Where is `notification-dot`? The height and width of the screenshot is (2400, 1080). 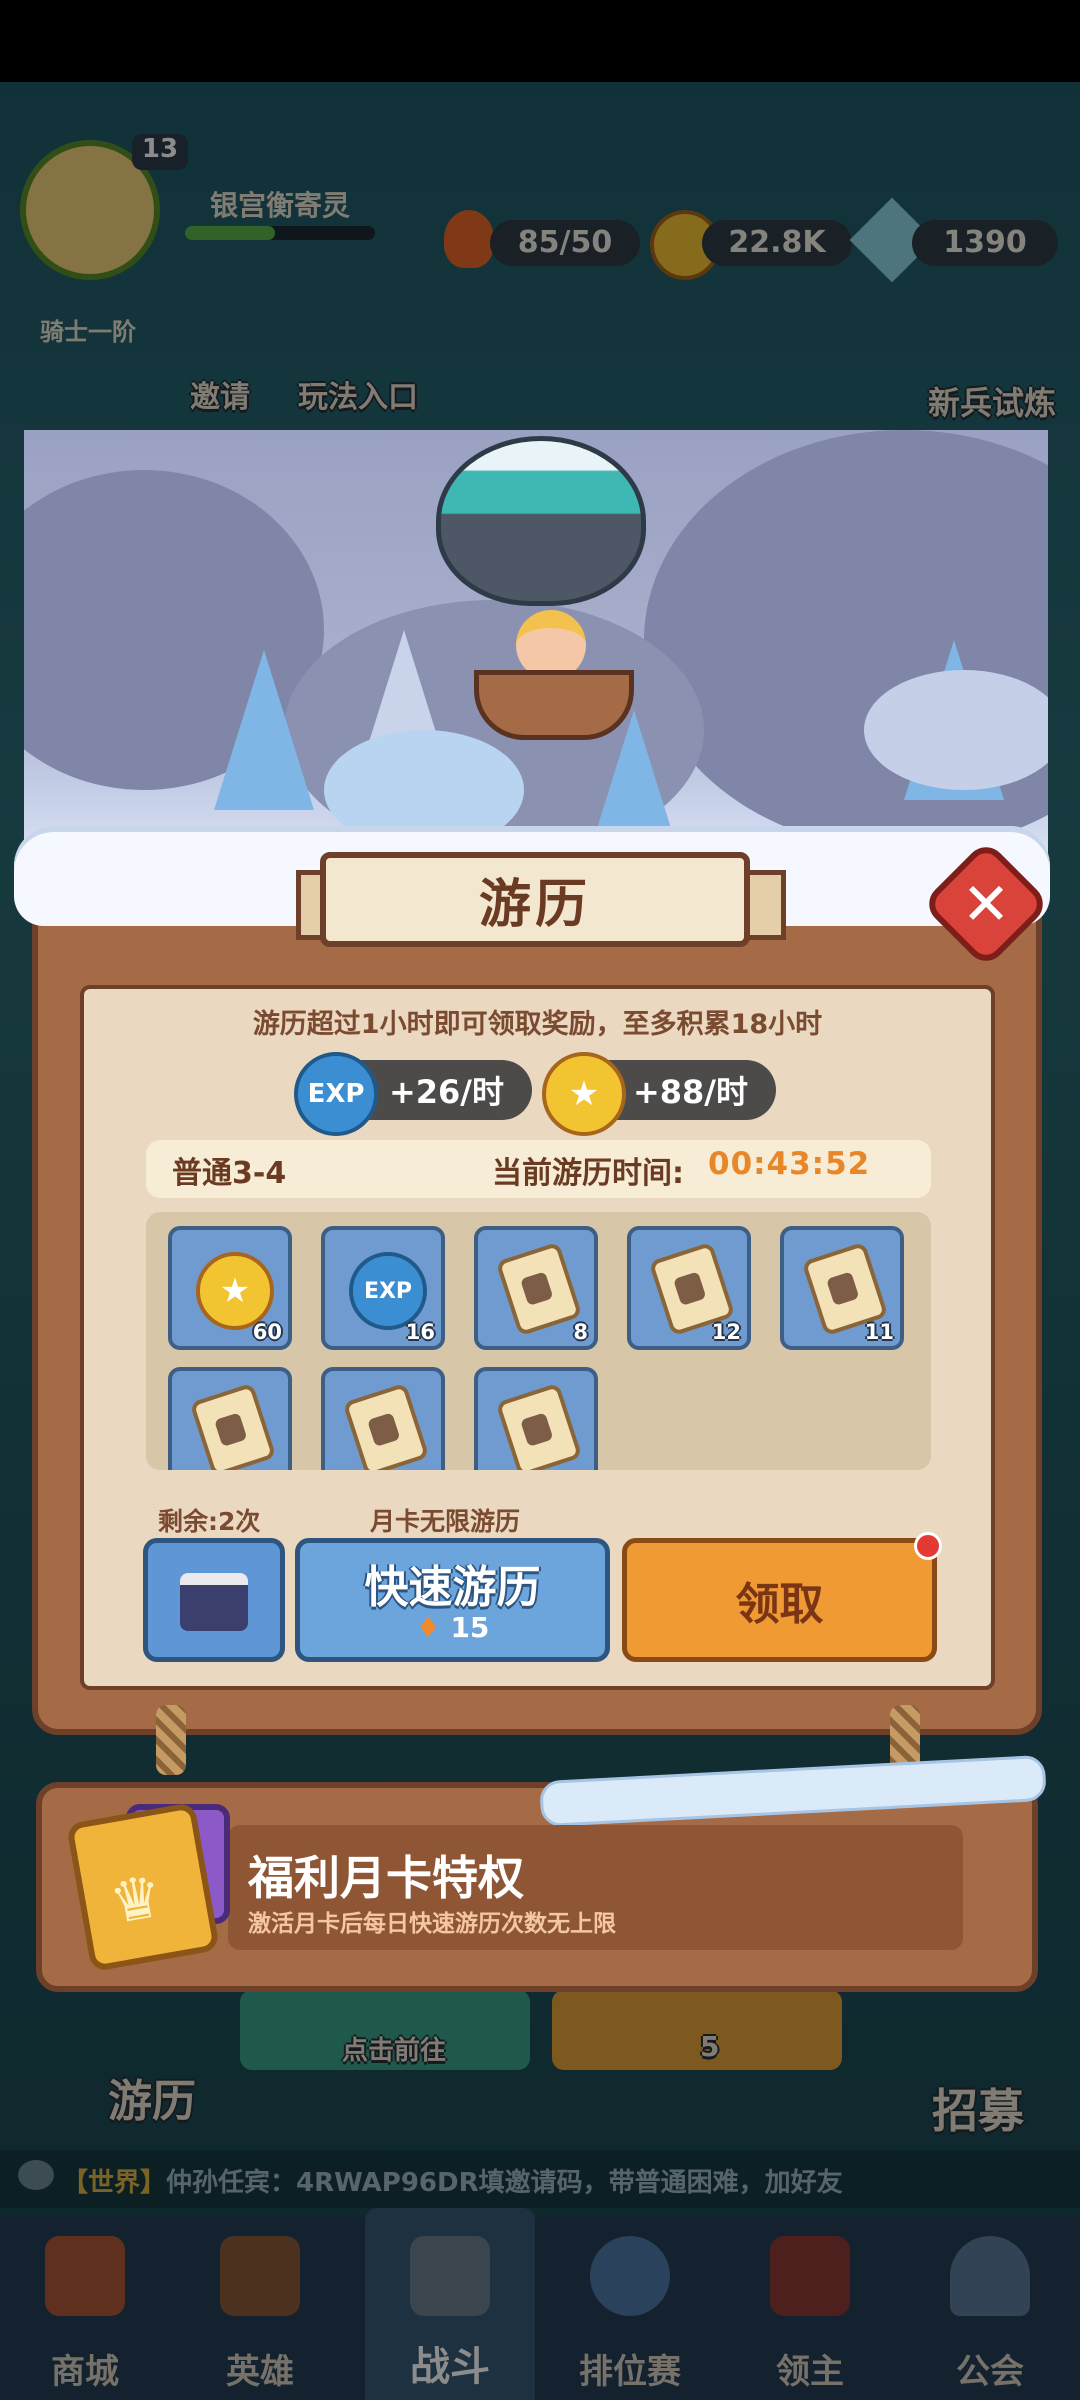 notification-dot is located at coordinates (928, 1546).